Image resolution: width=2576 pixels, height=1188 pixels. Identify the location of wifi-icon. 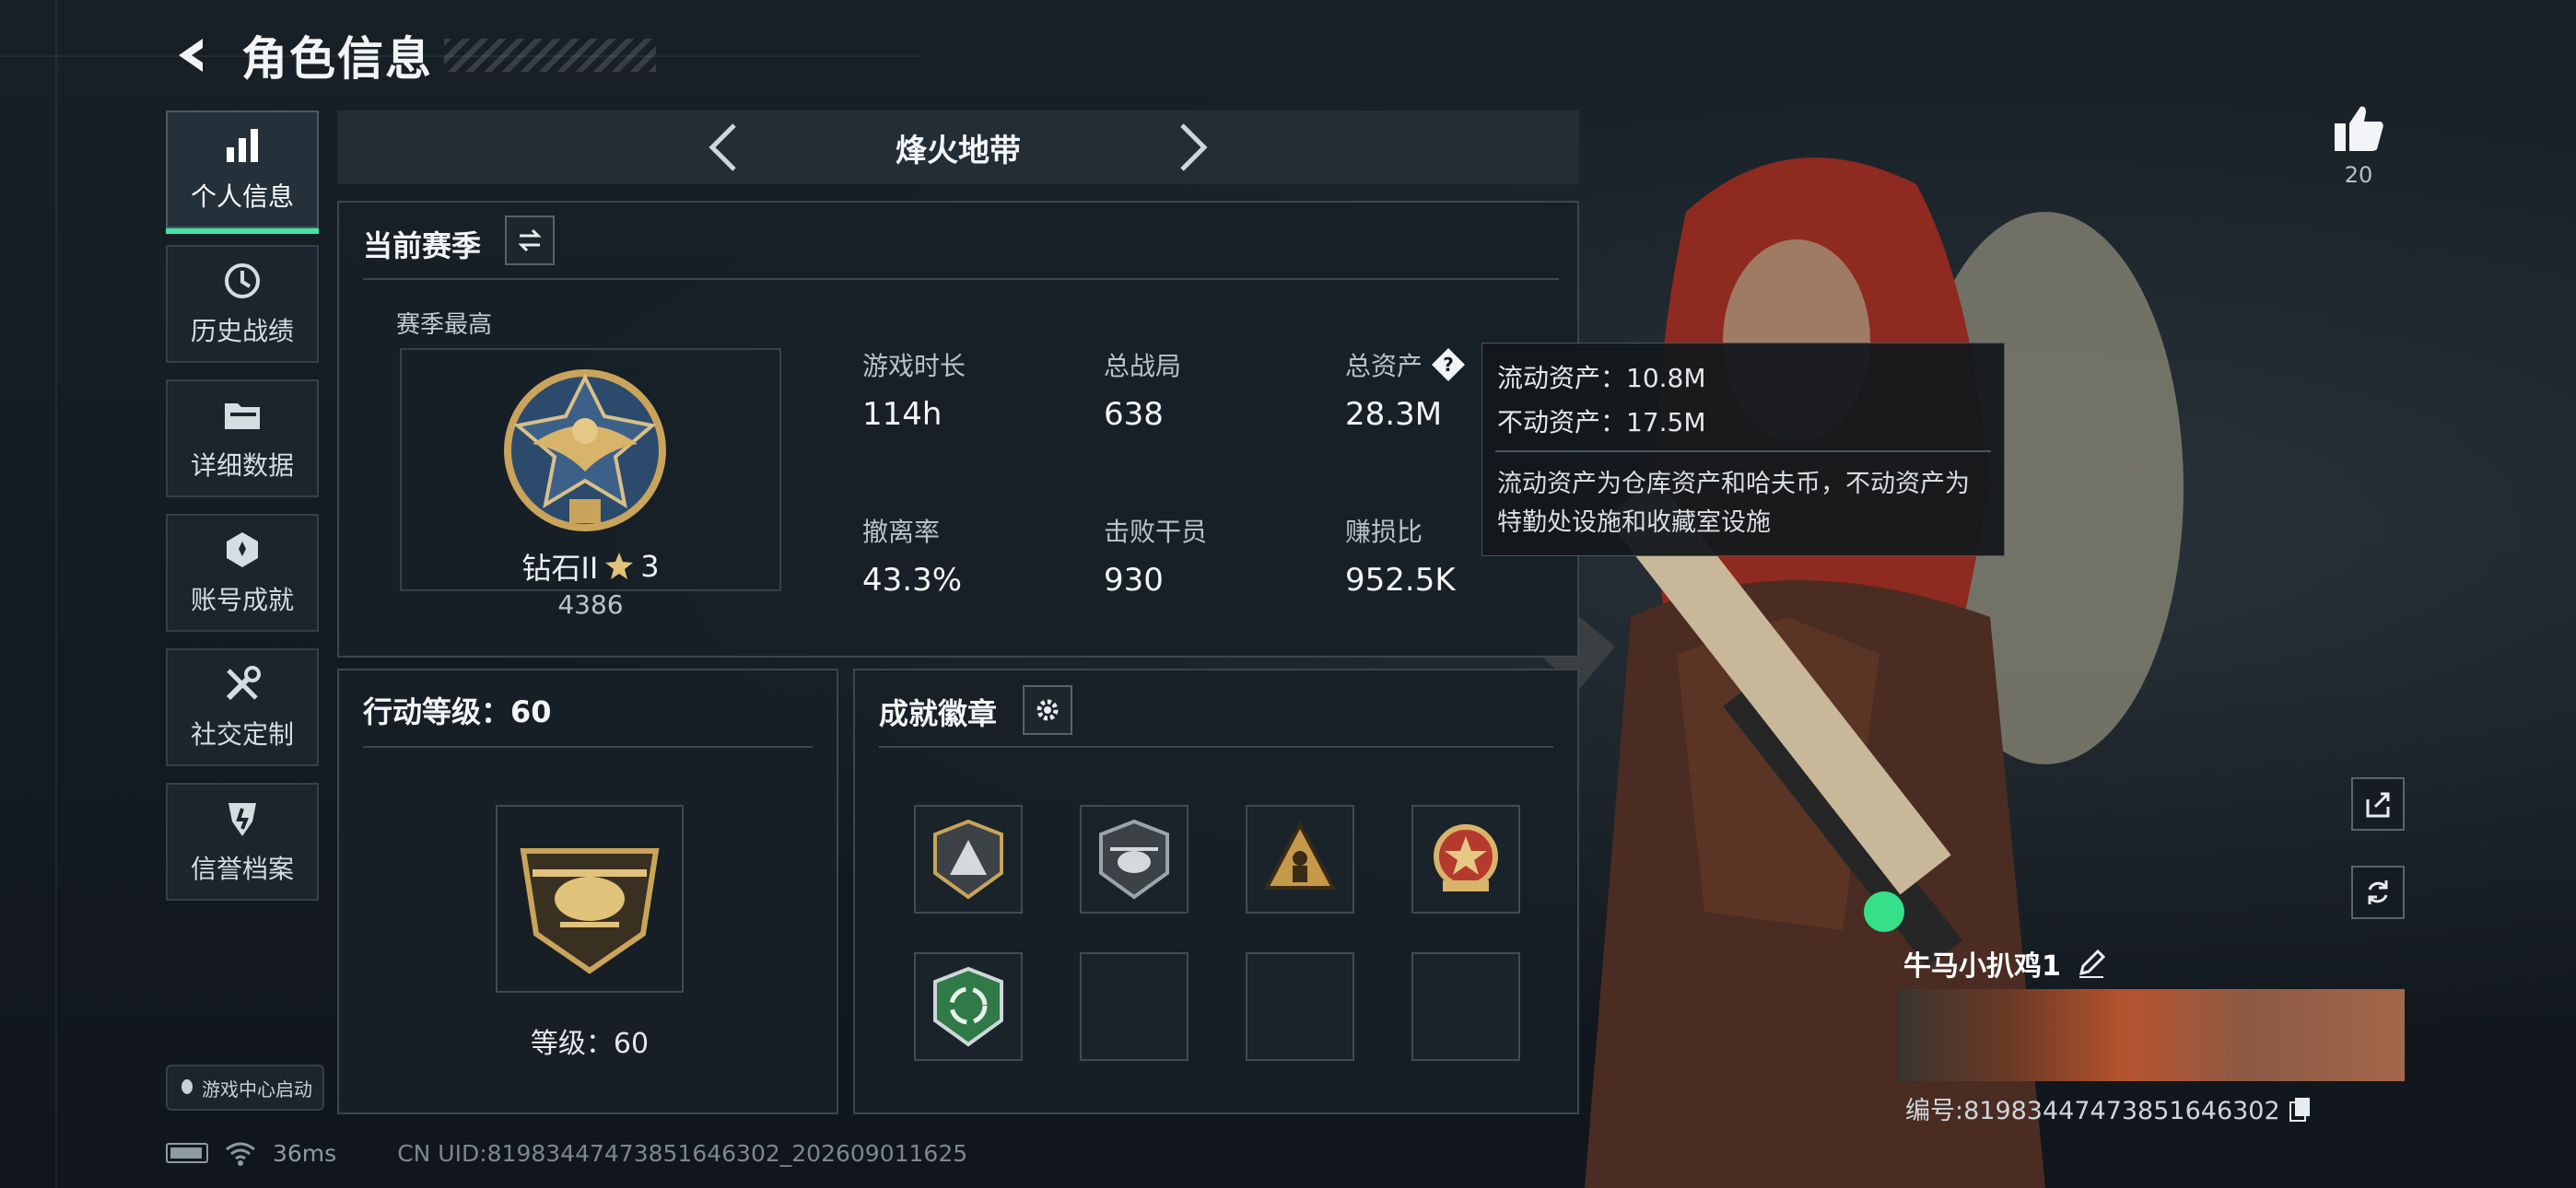
(240, 1154).